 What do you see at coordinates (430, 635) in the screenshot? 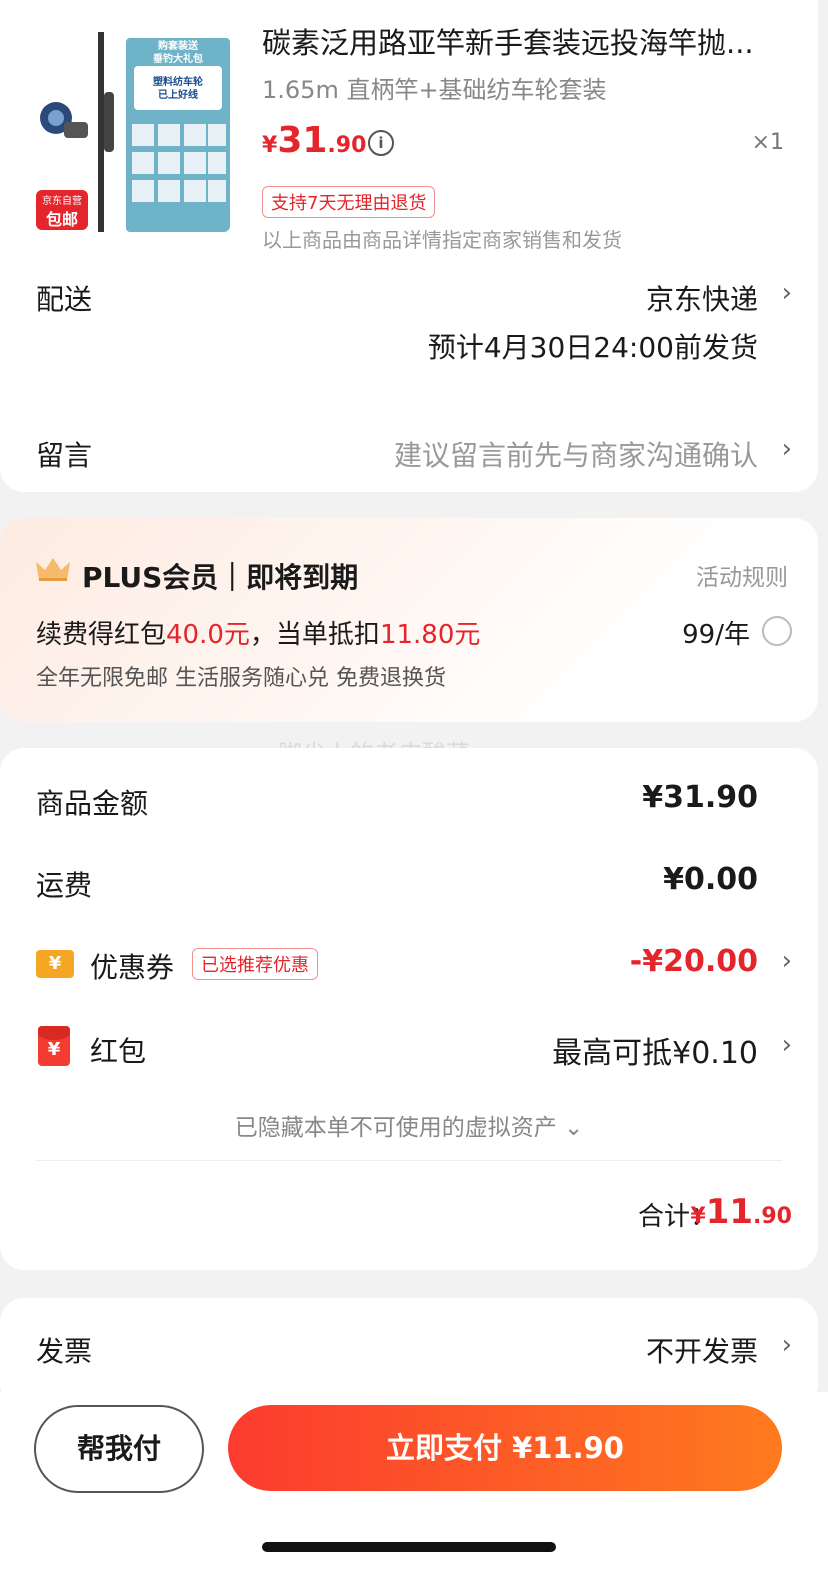
I see `plus-offer-deduct: 11.80元` at bounding box center [430, 635].